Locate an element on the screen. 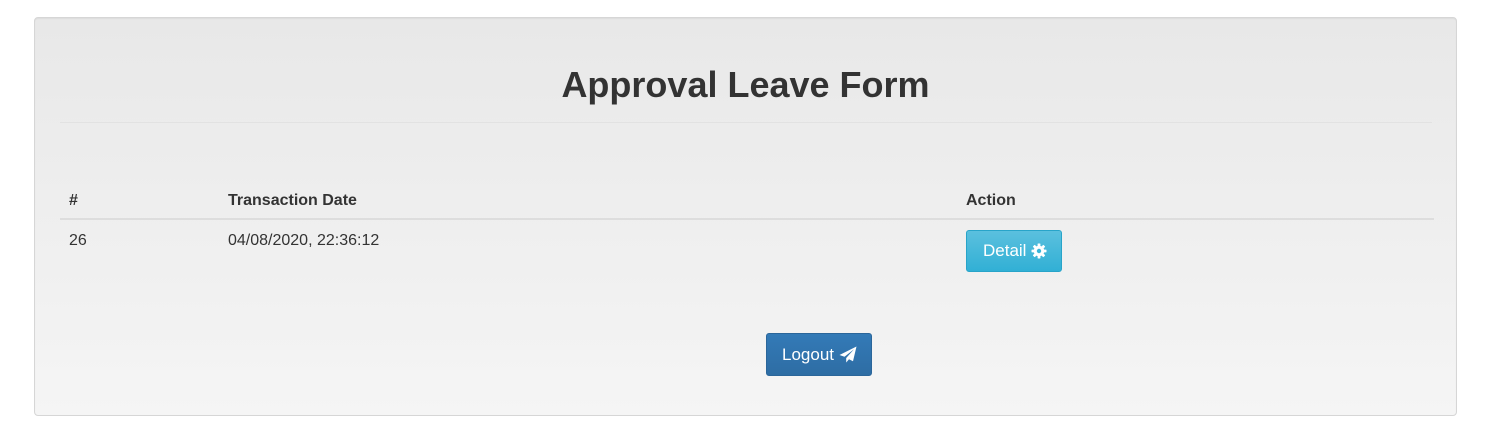 The width and height of the screenshot is (1485, 435). table-header-row: # Transaction Date Action is located at coordinates (747, 197).